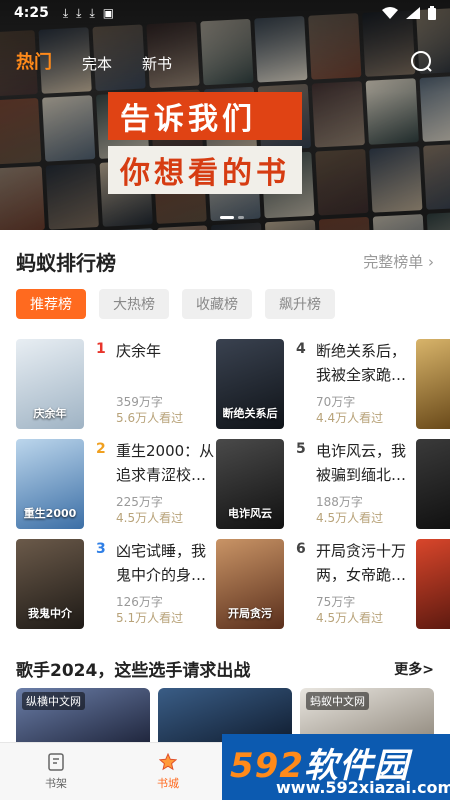 This screenshot has width=450, height=800. Describe the element at coordinates (168, 783) in the screenshot. I see `nav-label: 书城` at that location.